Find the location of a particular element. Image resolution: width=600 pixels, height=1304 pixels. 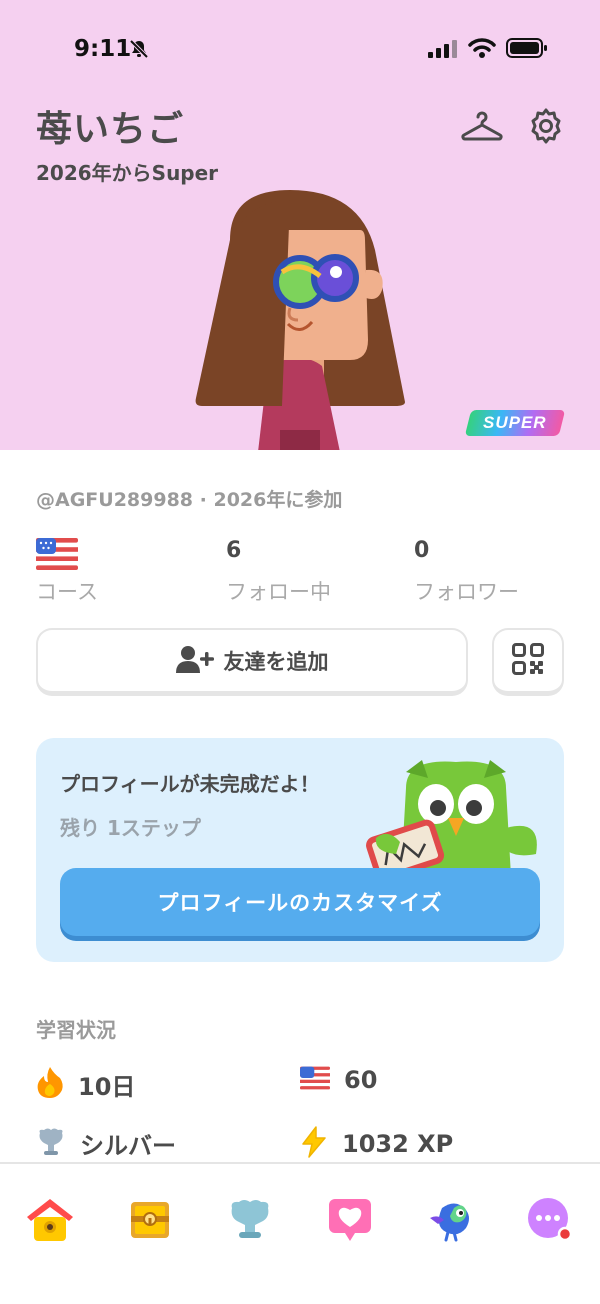

tab-leagues is located at coordinates (250, 1222).